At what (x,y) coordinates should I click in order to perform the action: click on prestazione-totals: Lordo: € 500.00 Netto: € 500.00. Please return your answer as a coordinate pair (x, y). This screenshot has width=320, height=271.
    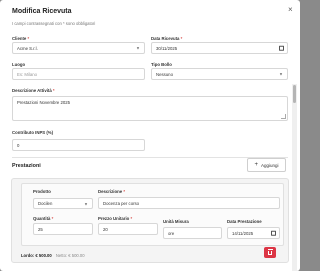
    Looking at the image, I should click on (53, 255).